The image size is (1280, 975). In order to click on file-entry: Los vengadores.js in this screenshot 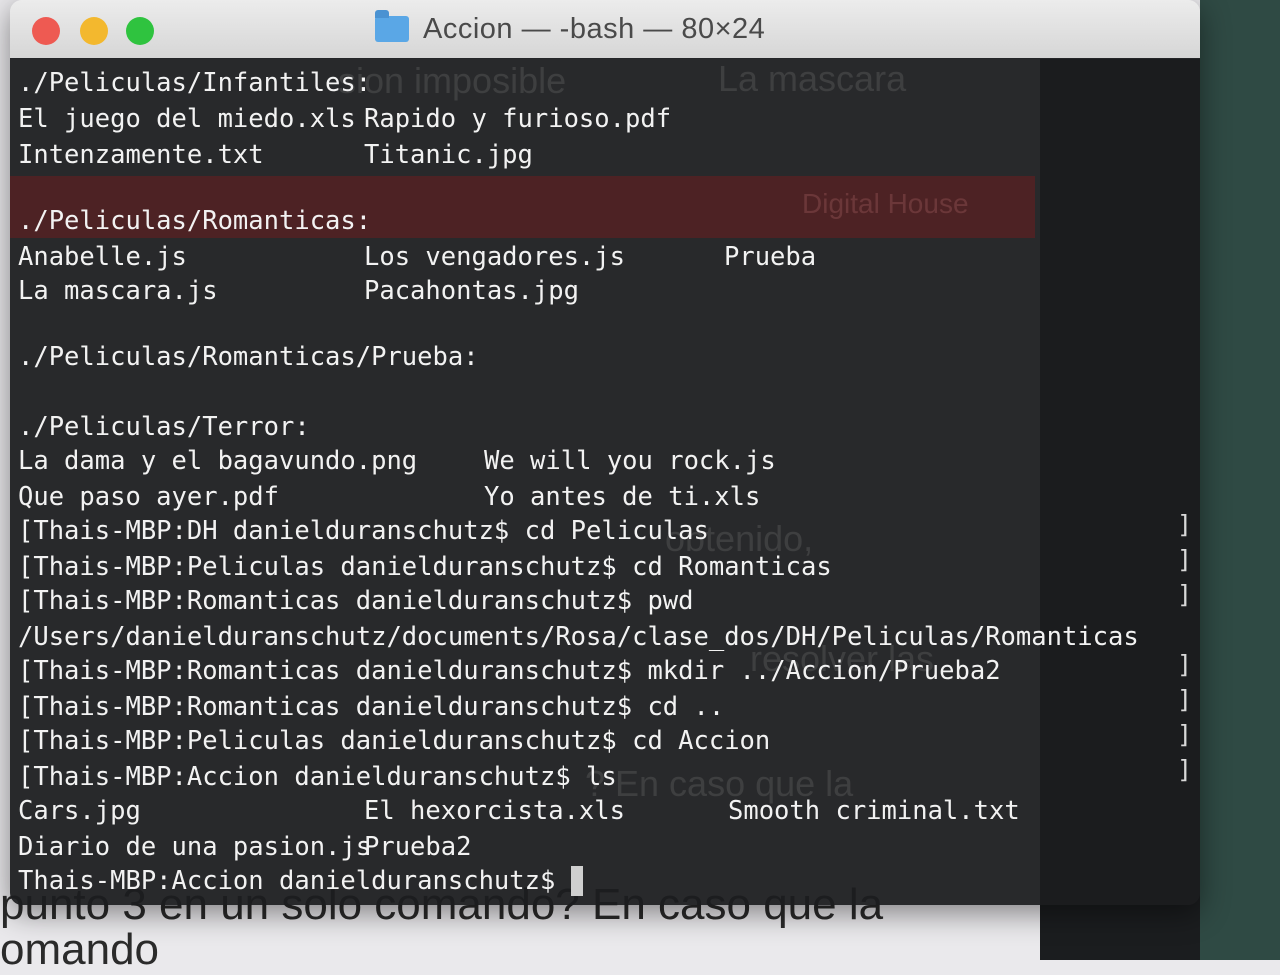, I will do `click(494, 257)`.